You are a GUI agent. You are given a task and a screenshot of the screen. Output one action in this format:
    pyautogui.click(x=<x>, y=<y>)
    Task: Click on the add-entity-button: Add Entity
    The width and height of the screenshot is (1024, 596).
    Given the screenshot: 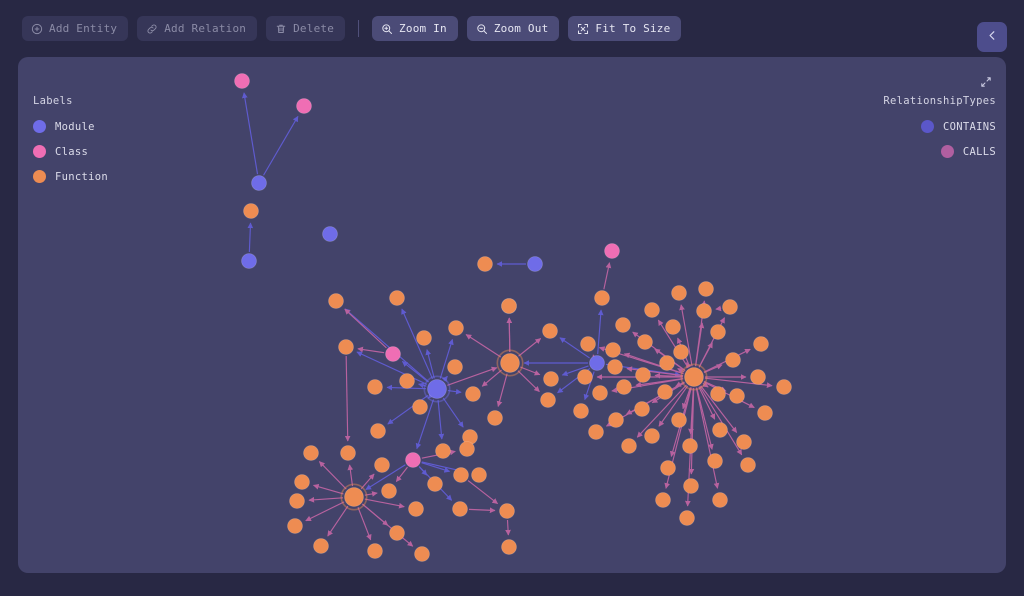 What is the action you would take?
    pyautogui.click(x=75, y=28)
    